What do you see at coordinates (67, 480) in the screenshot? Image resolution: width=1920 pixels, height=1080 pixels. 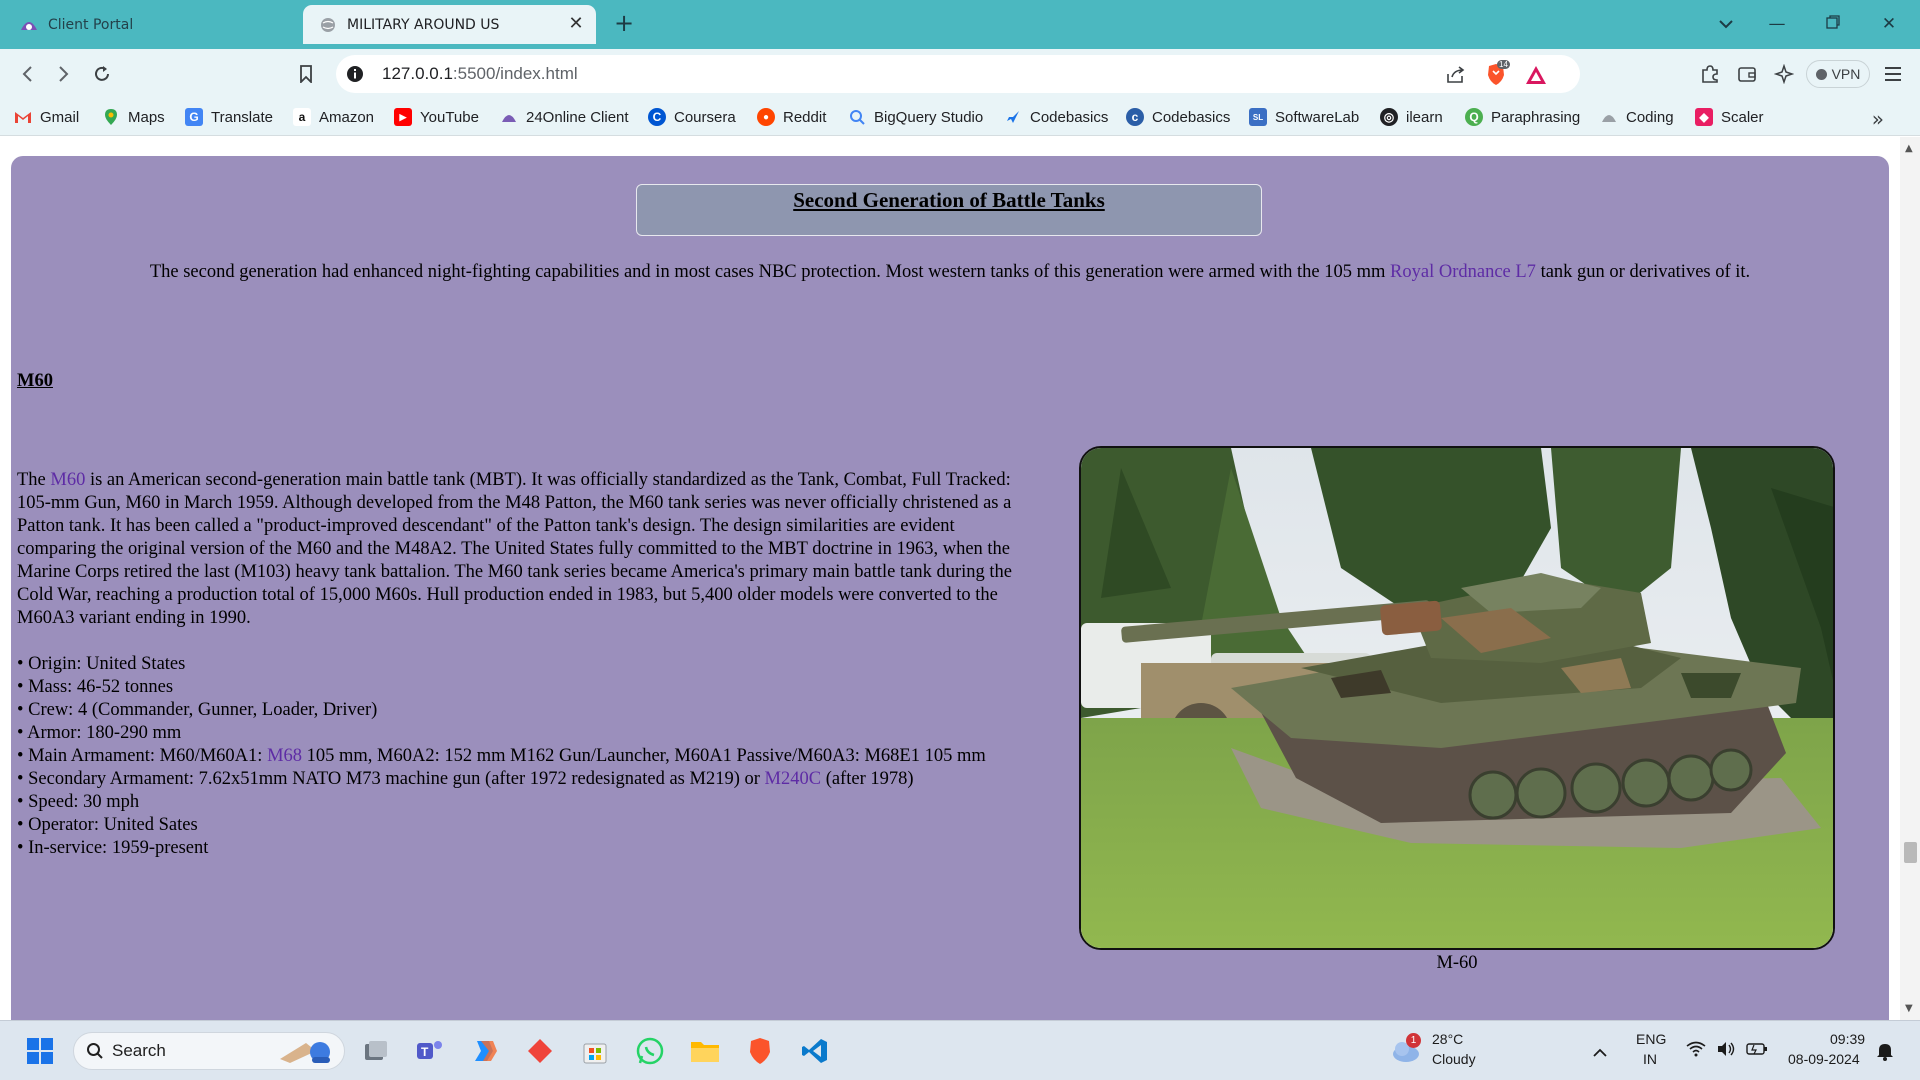 I see `m60-link: M60` at bounding box center [67, 480].